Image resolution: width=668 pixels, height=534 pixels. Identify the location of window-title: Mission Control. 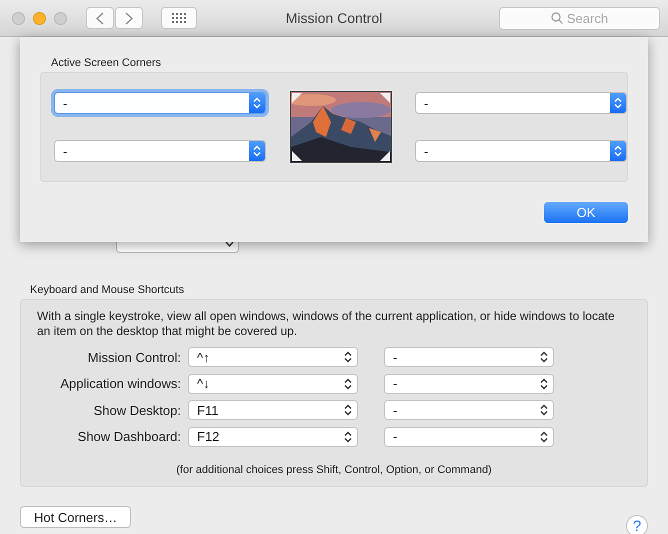
(334, 18).